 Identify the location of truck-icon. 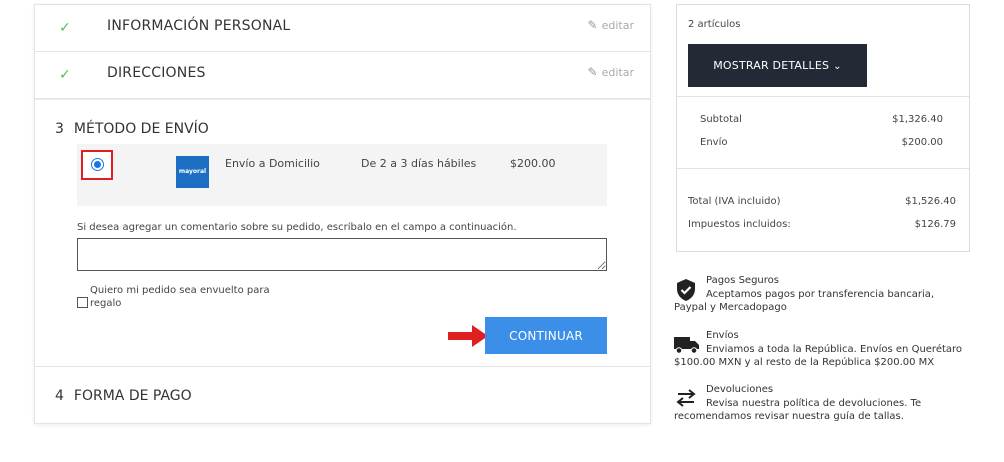
(686, 345).